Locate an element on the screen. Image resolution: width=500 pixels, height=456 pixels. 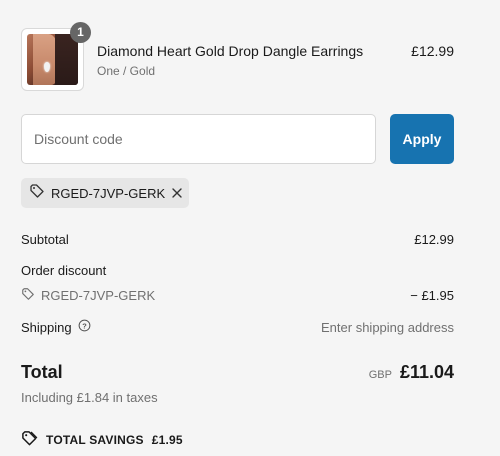
tax-note: Including £1.84 in taxes is located at coordinates (89, 397).